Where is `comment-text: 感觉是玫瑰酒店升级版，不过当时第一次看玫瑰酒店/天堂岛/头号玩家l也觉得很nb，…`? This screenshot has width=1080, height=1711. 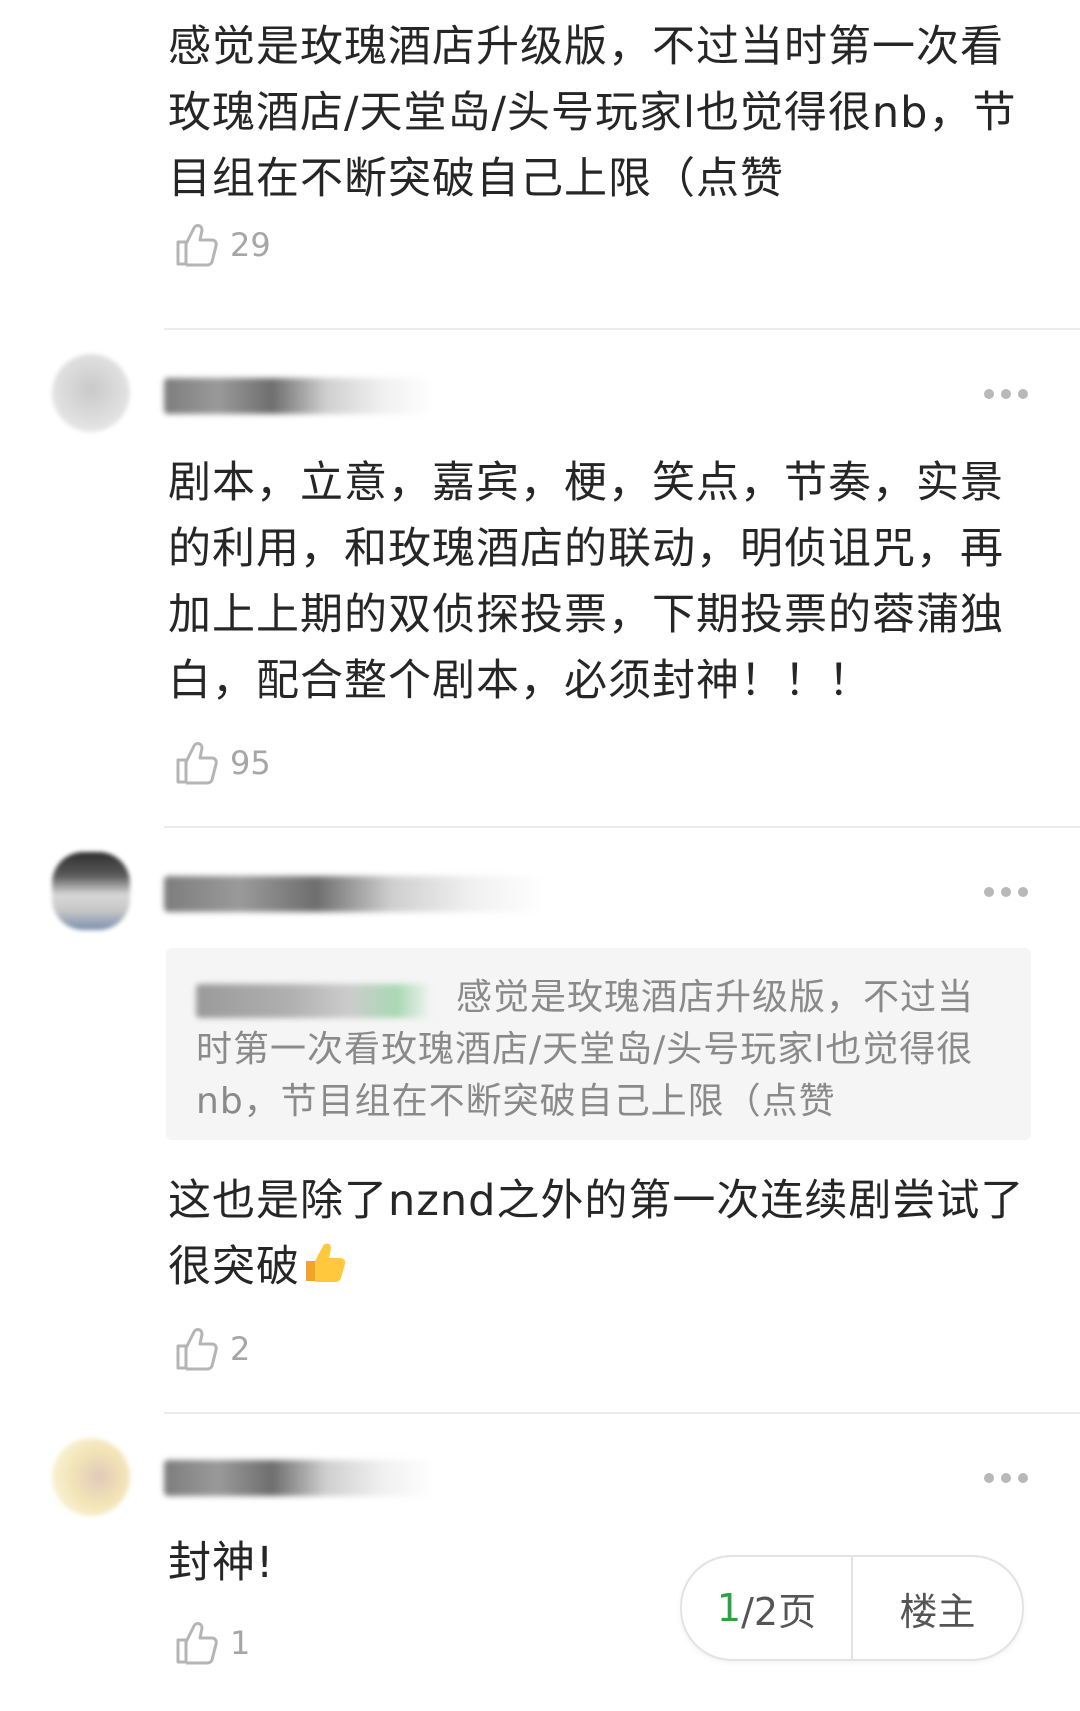
comment-text: 感觉是玫瑰酒店升级版，不过当时第一次看玫瑰酒店/天堂岛/头号玩家l也觉得很nb，… is located at coordinates (592, 113).